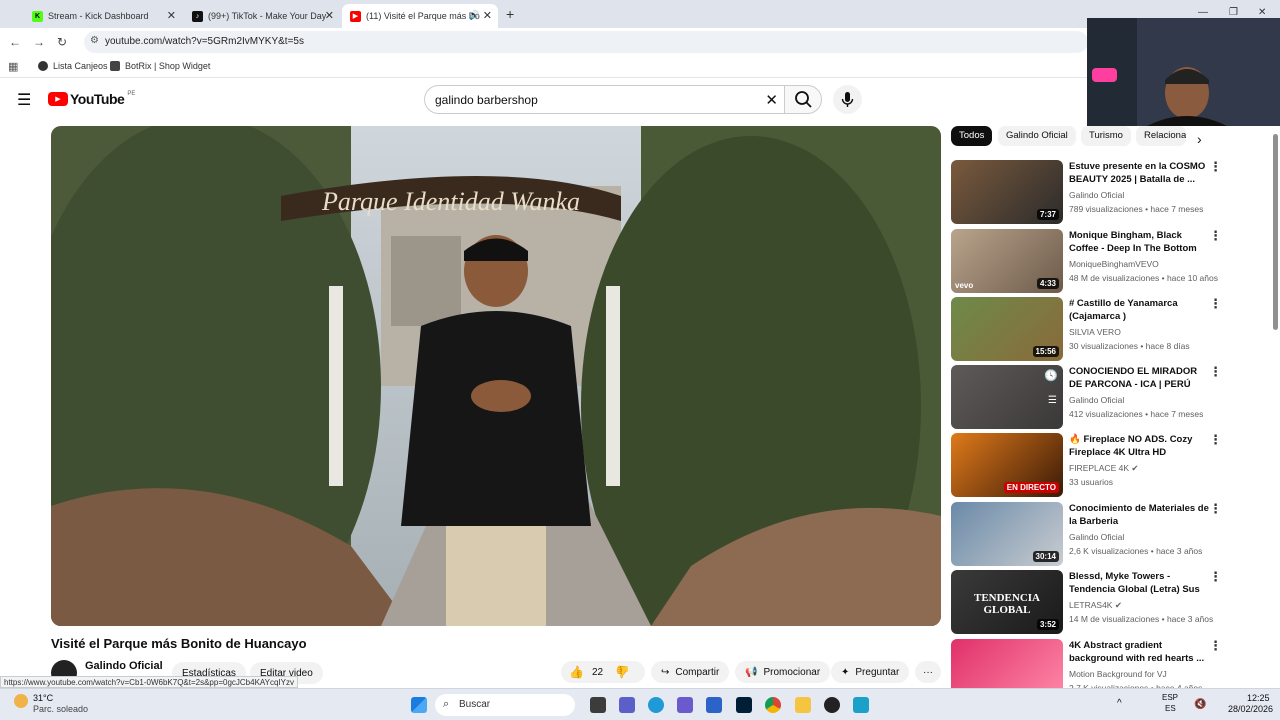  I want to click on language-label: ESP, so click(1170, 697).